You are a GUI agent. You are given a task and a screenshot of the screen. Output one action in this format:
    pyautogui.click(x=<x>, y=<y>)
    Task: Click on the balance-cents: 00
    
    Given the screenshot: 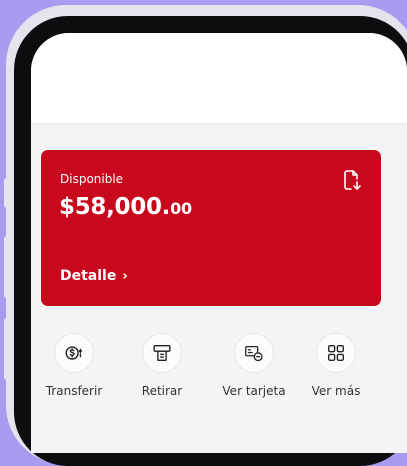 What is the action you would take?
    pyautogui.click(x=181, y=208)
    